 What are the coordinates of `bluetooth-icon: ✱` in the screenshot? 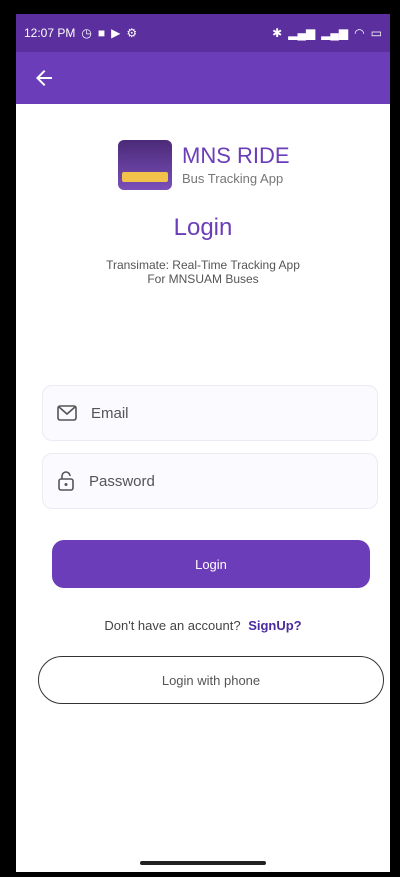 It's located at (277, 33).